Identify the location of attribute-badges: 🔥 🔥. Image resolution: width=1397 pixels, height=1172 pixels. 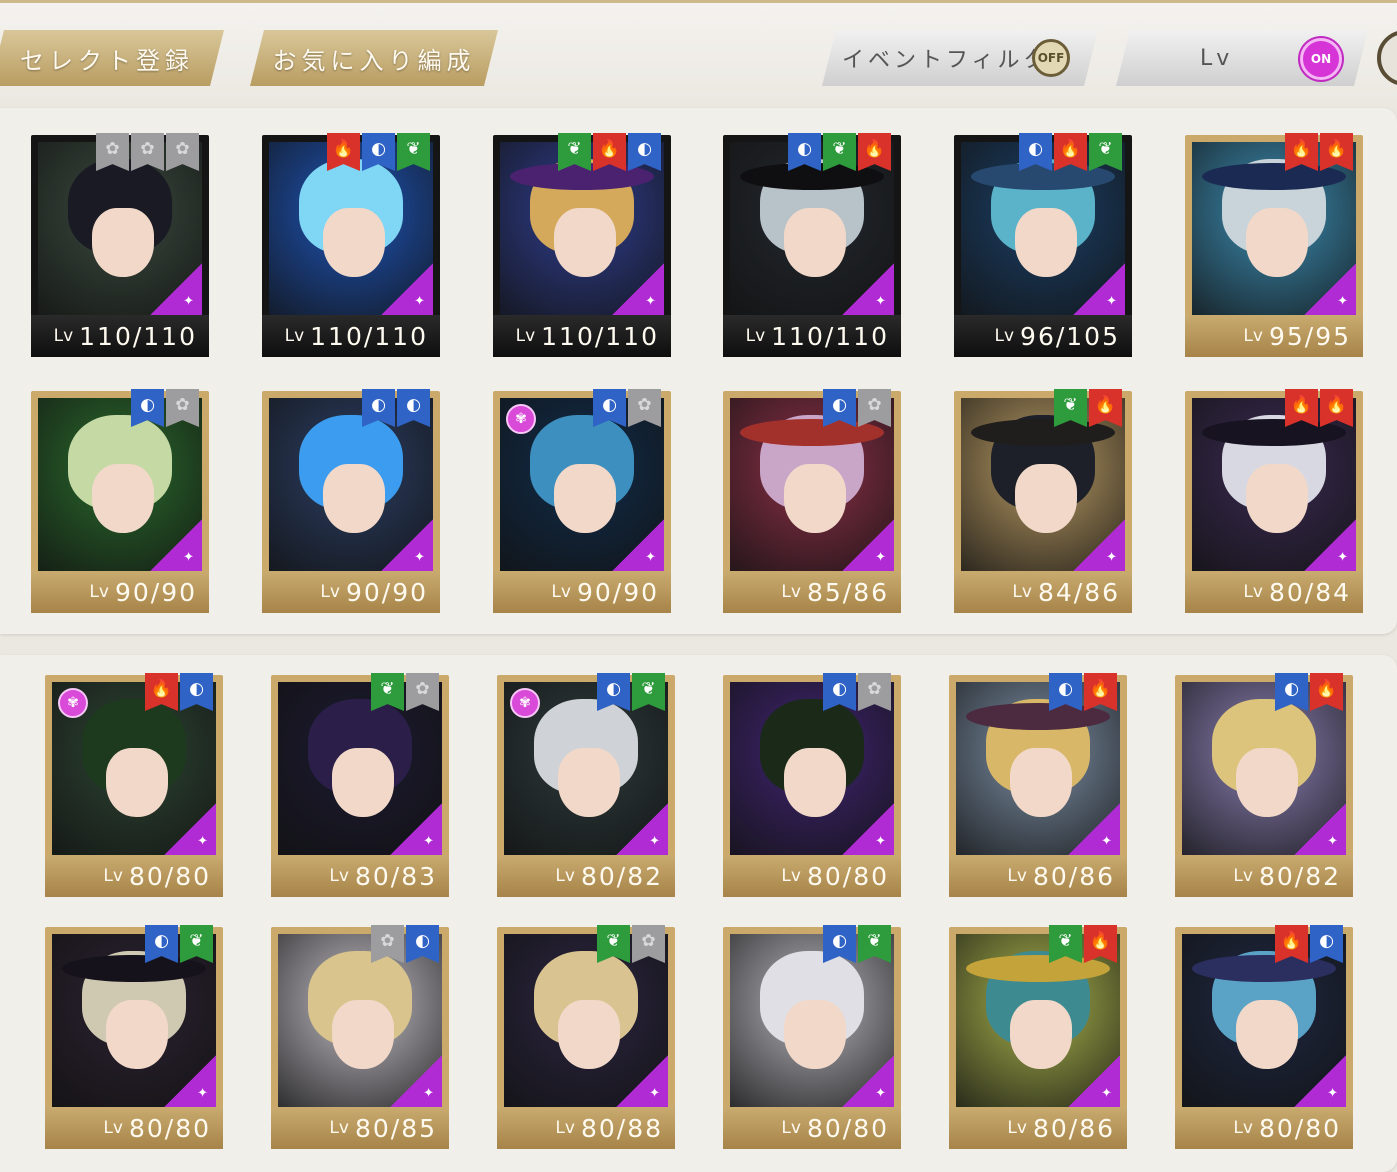
(1319, 408).